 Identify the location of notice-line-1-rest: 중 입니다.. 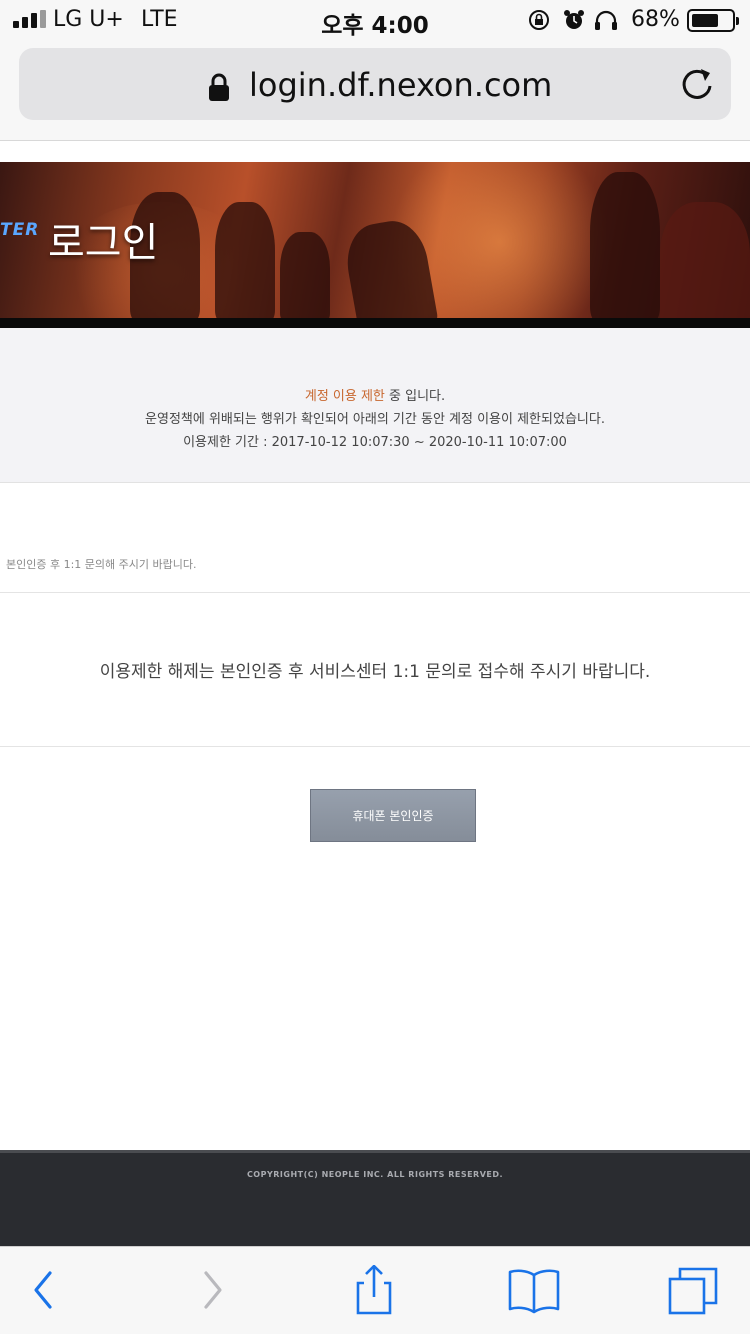
(415, 396).